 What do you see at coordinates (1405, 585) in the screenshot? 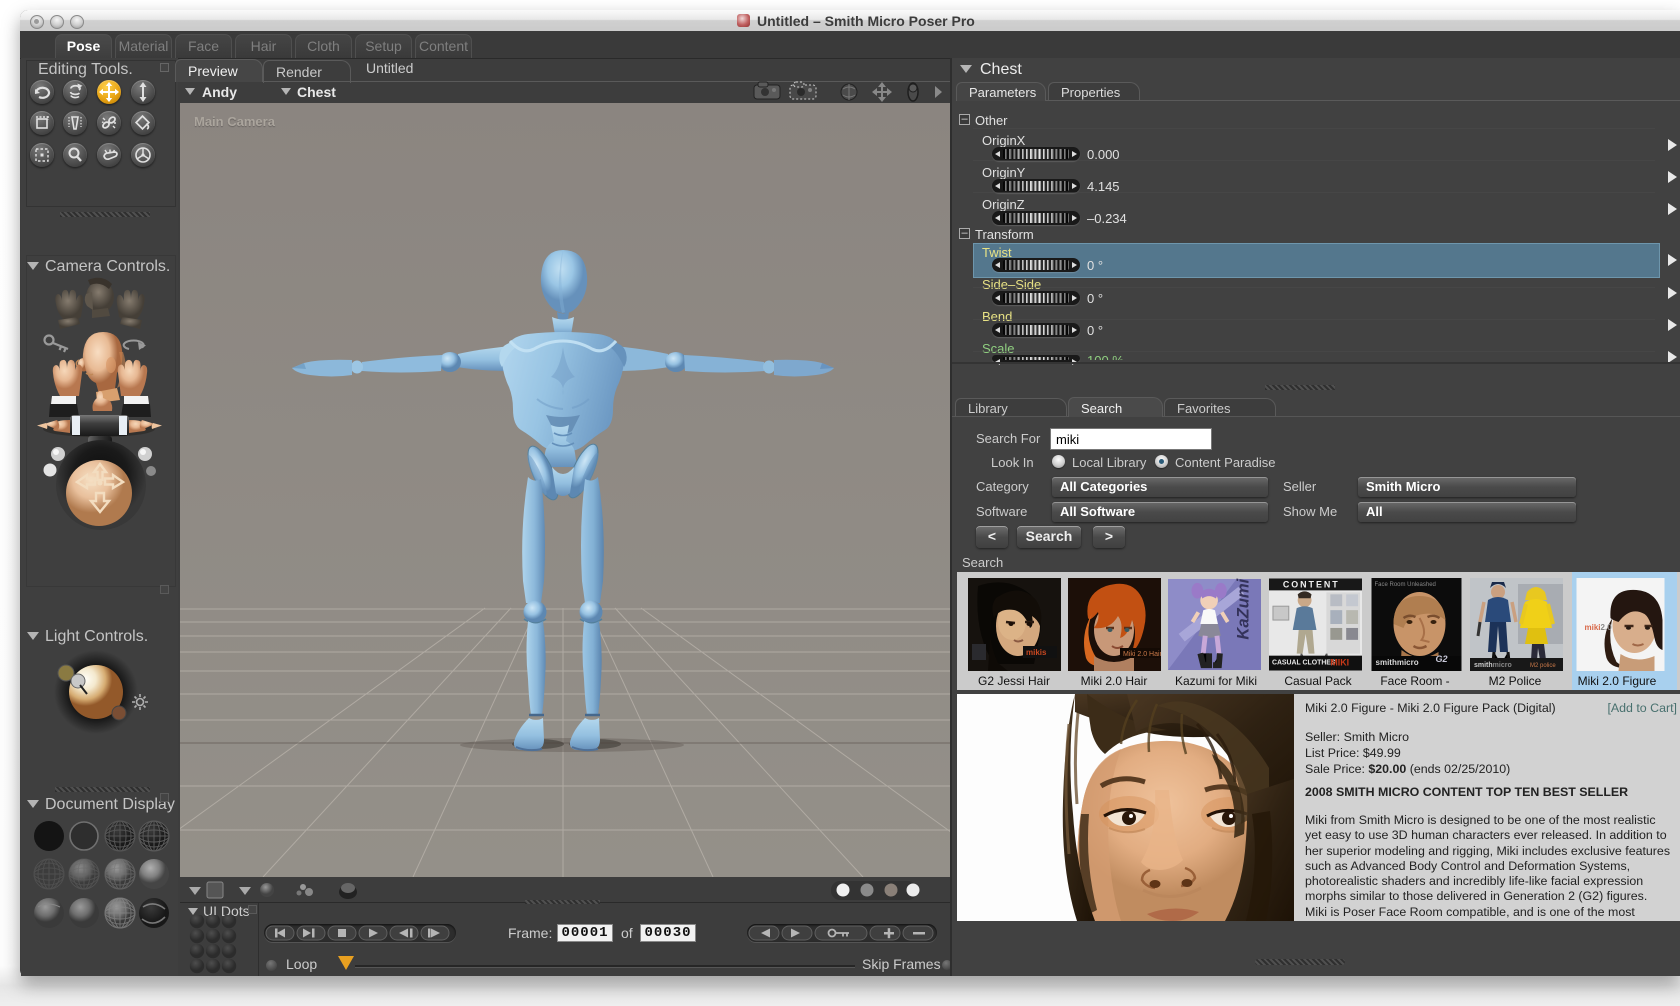
I see `svg-text: Face Room Unleashed` at bounding box center [1405, 585].